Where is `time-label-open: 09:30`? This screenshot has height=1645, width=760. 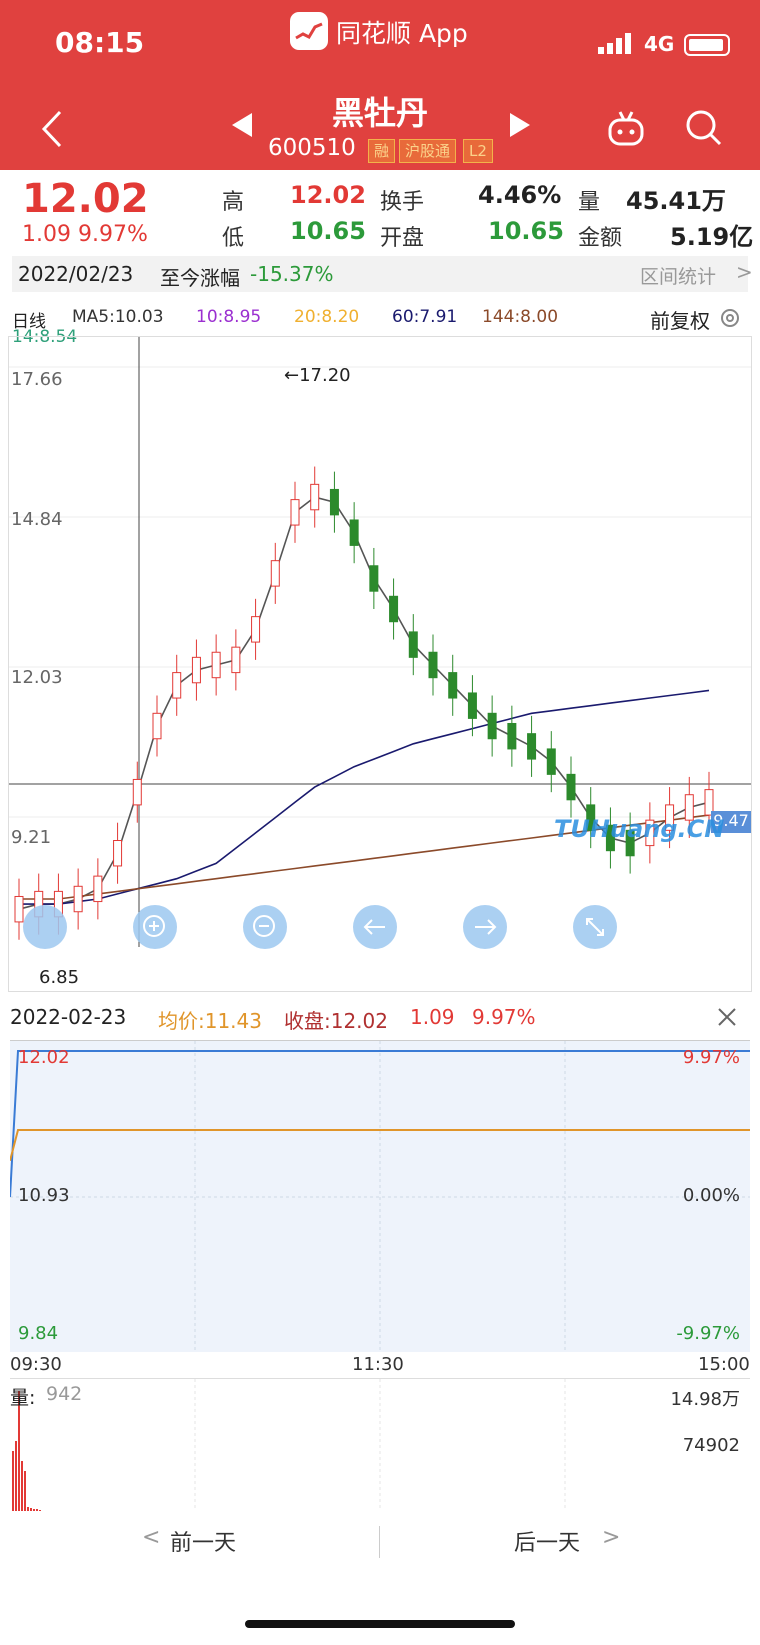
time-label-open: 09:30 is located at coordinates (36, 1364).